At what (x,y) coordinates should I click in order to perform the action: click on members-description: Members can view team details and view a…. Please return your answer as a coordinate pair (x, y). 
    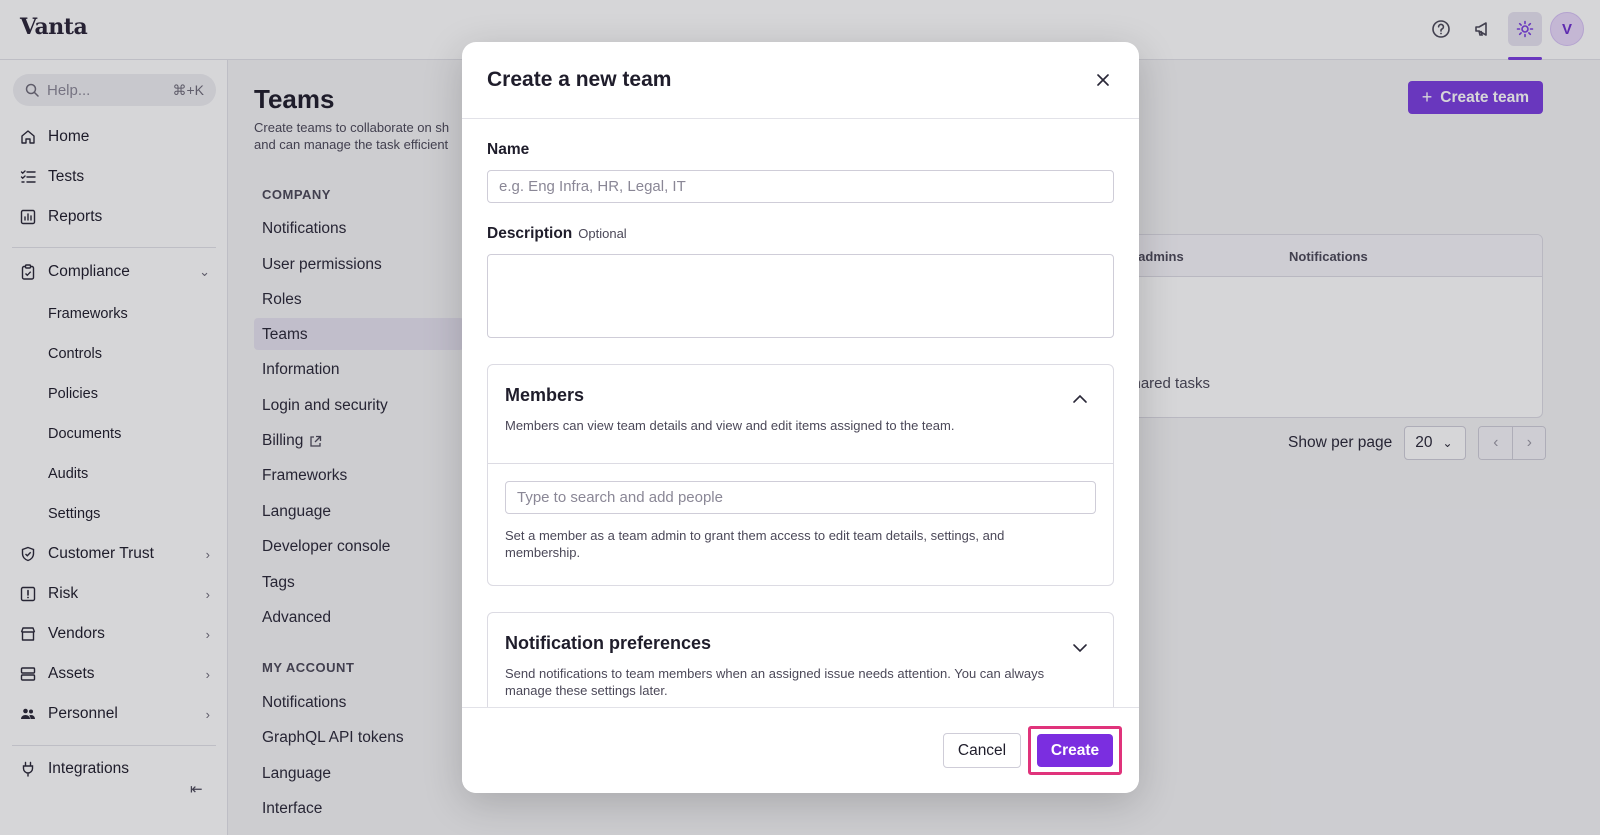
    Looking at the image, I should click on (730, 425).